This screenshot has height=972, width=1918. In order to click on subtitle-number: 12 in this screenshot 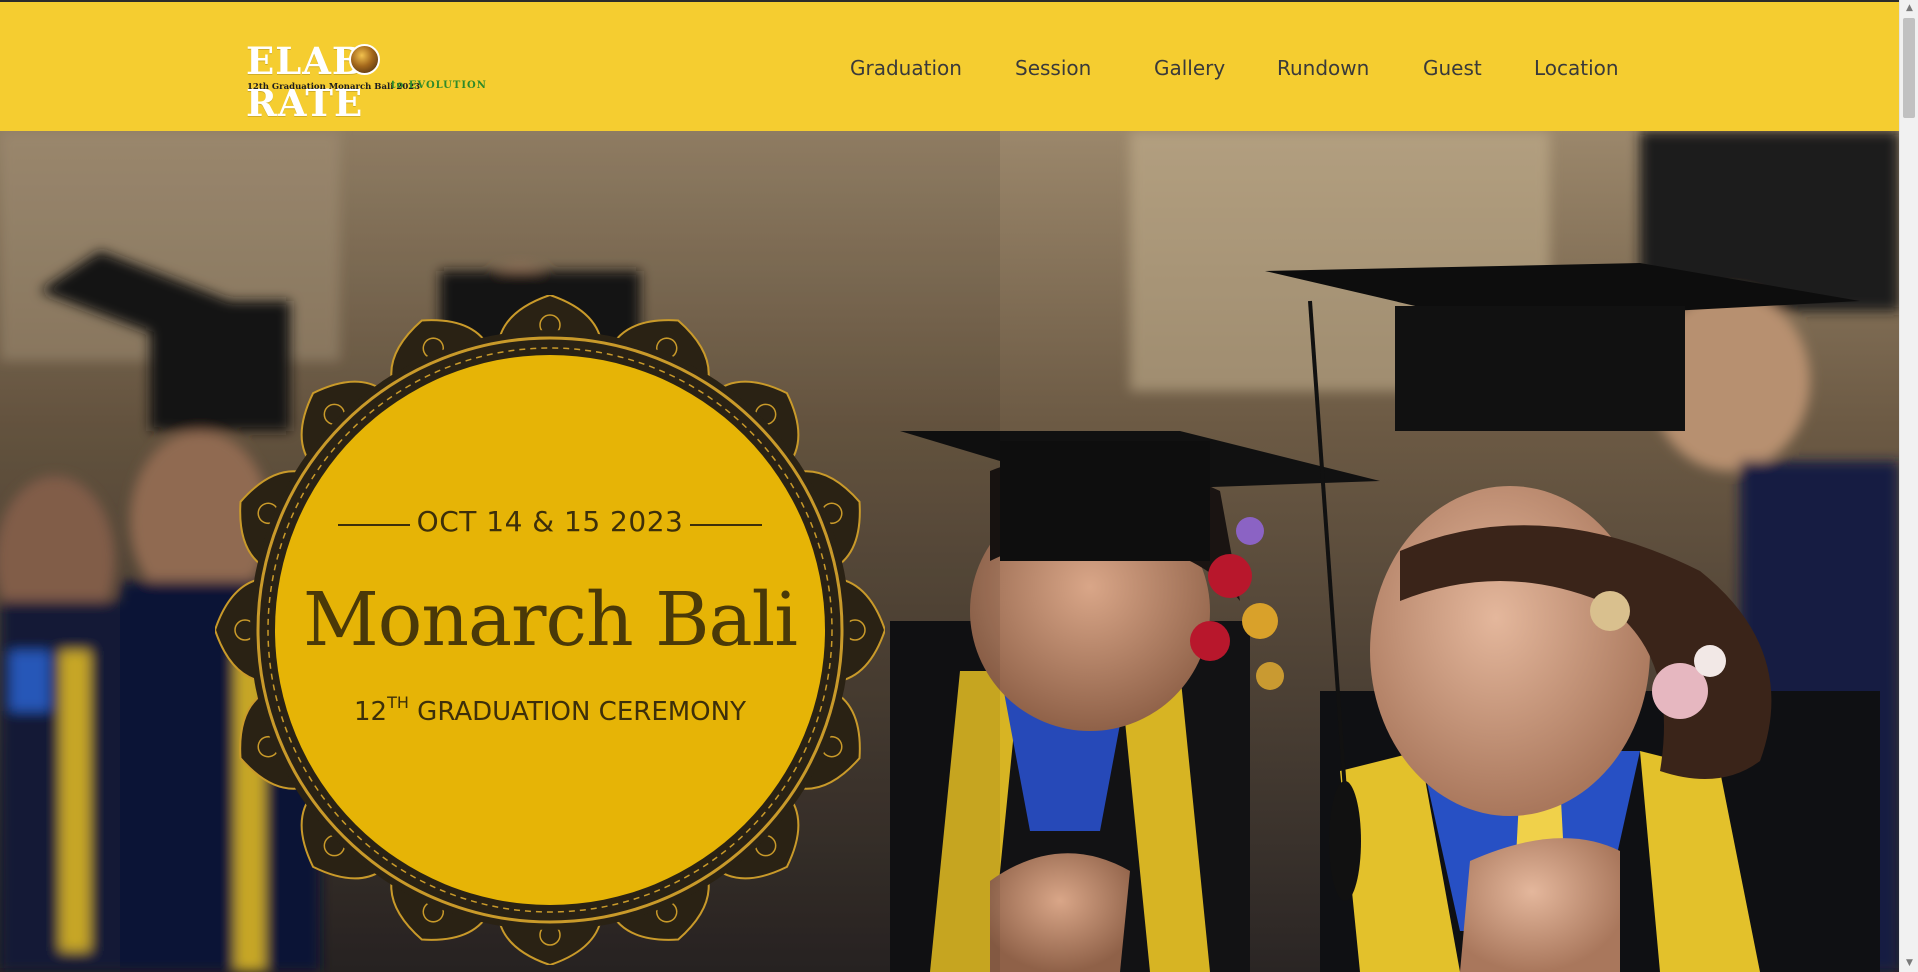, I will do `click(371, 712)`.